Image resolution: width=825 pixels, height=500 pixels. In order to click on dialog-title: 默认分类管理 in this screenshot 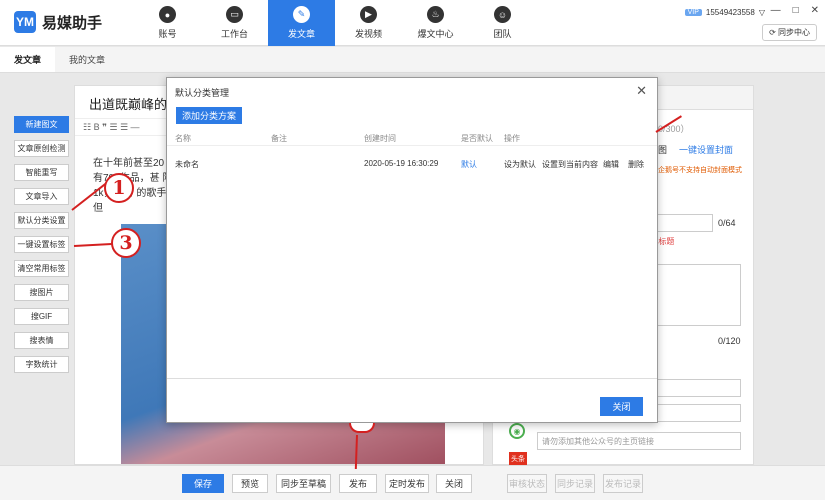, I will do `click(202, 93)`.